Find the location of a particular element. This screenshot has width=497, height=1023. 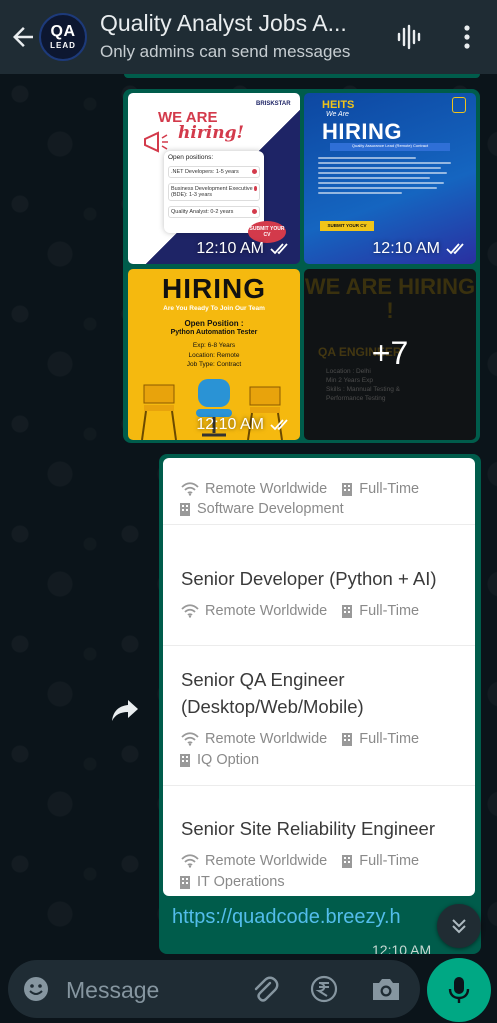

badge-icon is located at coordinates (459, 105).